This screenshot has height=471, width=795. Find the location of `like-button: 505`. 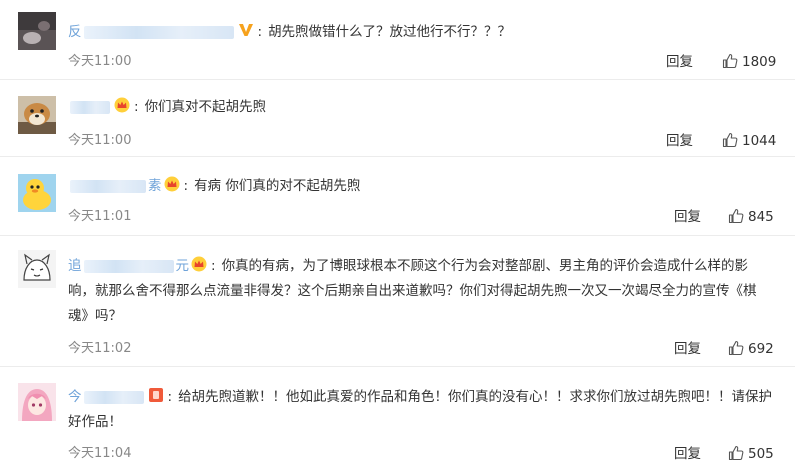

like-button: 505 is located at coordinates (751, 454).